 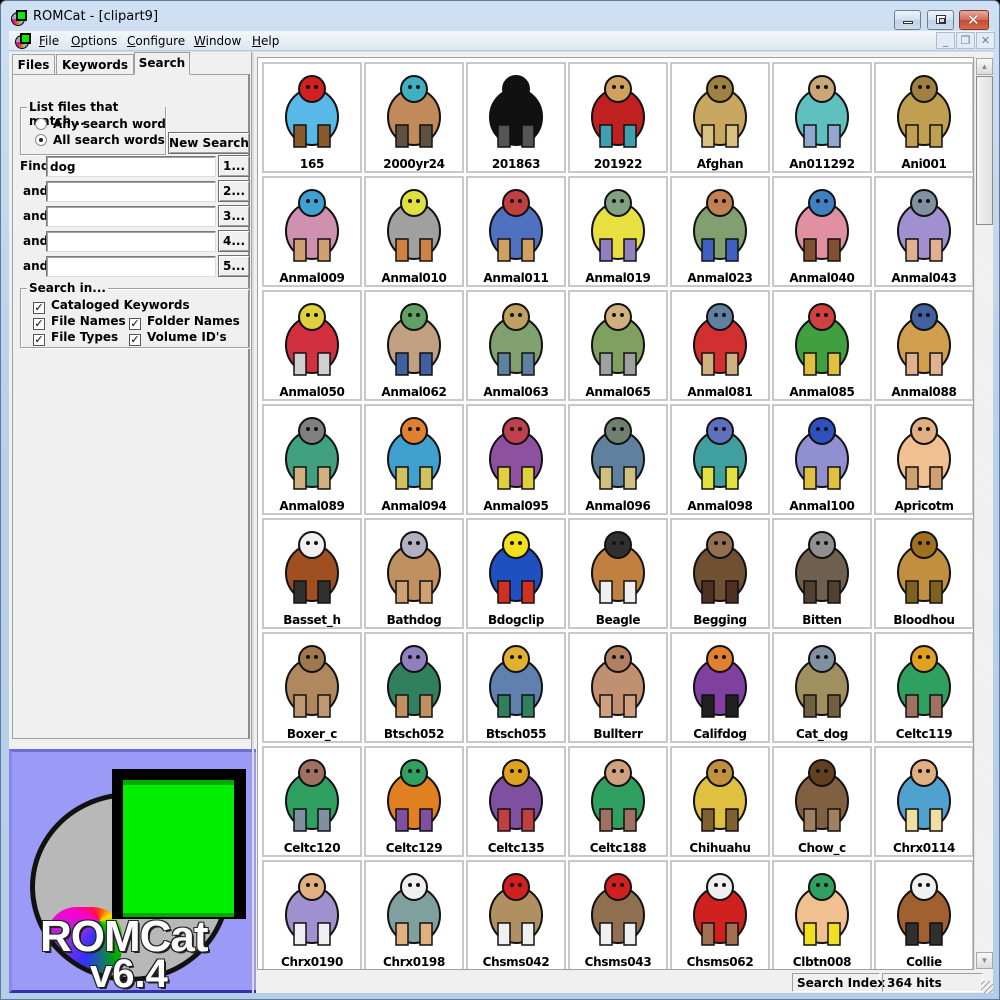 What do you see at coordinates (516, 914) in the screenshot?
I see `thumbnail-item: Chsms042` at bounding box center [516, 914].